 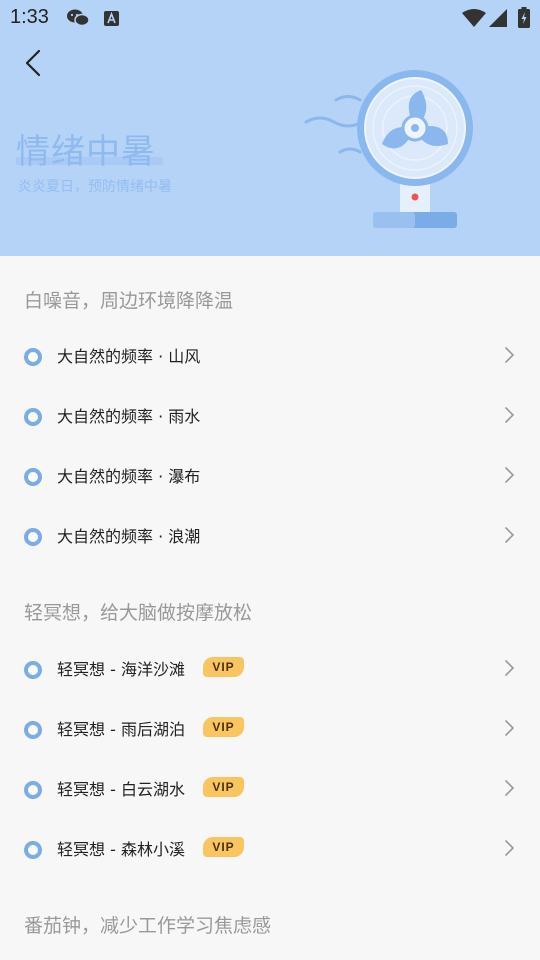 What do you see at coordinates (270, 356) in the screenshot?
I see `list-item: 大自然的频率 · 山风` at bounding box center [270, 356].